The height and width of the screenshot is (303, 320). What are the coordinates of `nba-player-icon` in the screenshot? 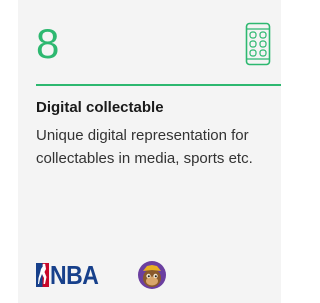 It's located at (42, 275).